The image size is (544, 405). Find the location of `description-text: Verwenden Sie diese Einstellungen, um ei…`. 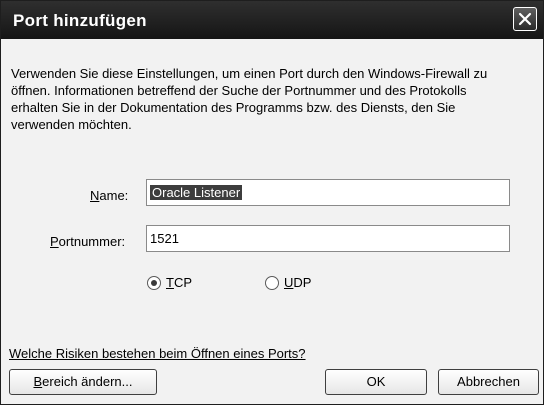

description-text: Verwenden Sie diese Einstellungen, um ei… is located at coordinates (249, 99).